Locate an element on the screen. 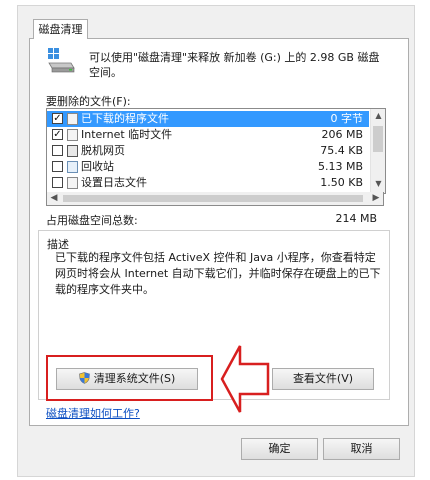 The image size is (430, 480). list-item-name: 设置日志文件 is located at coordinates (114, 182).